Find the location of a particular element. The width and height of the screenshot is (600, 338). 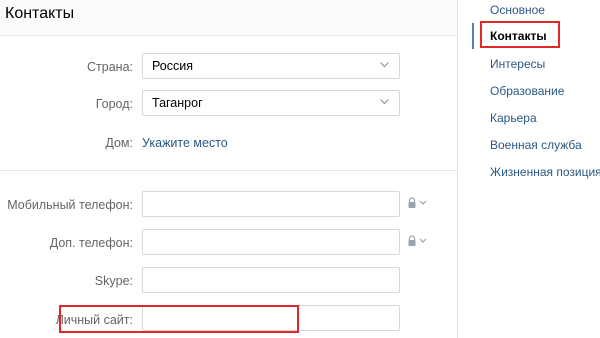

sidebar-item-military: Военная служба is located at coordinates (536, 145).